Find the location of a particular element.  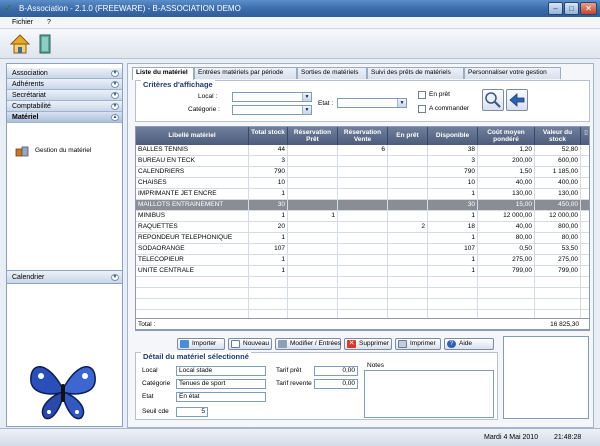

detail-etat-field: En état is located at coordinates (221, 397).